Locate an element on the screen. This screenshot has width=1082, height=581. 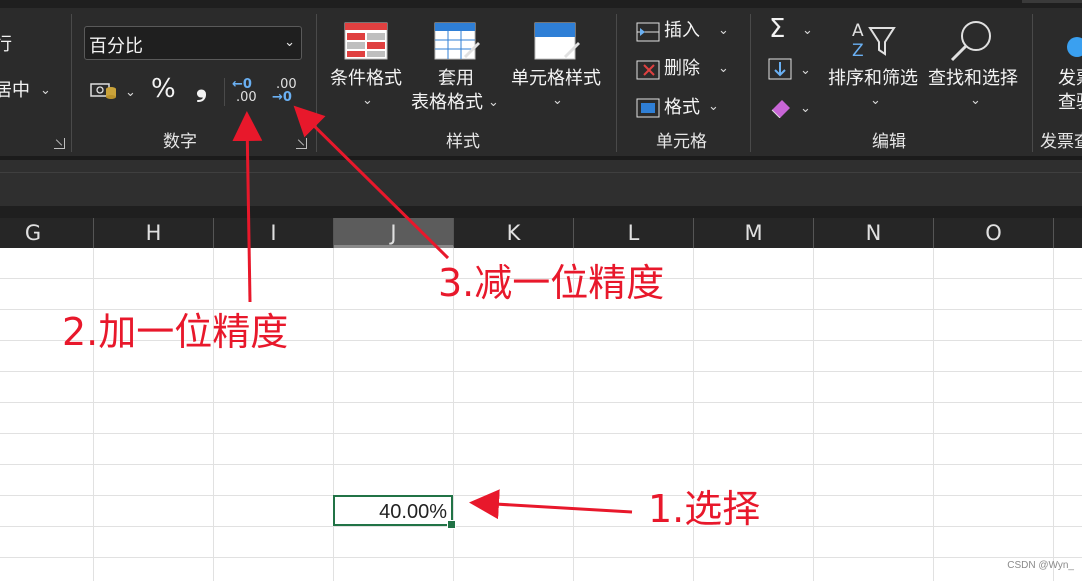
group-label-editing: 编辑 is located at coordinates (889, 142).